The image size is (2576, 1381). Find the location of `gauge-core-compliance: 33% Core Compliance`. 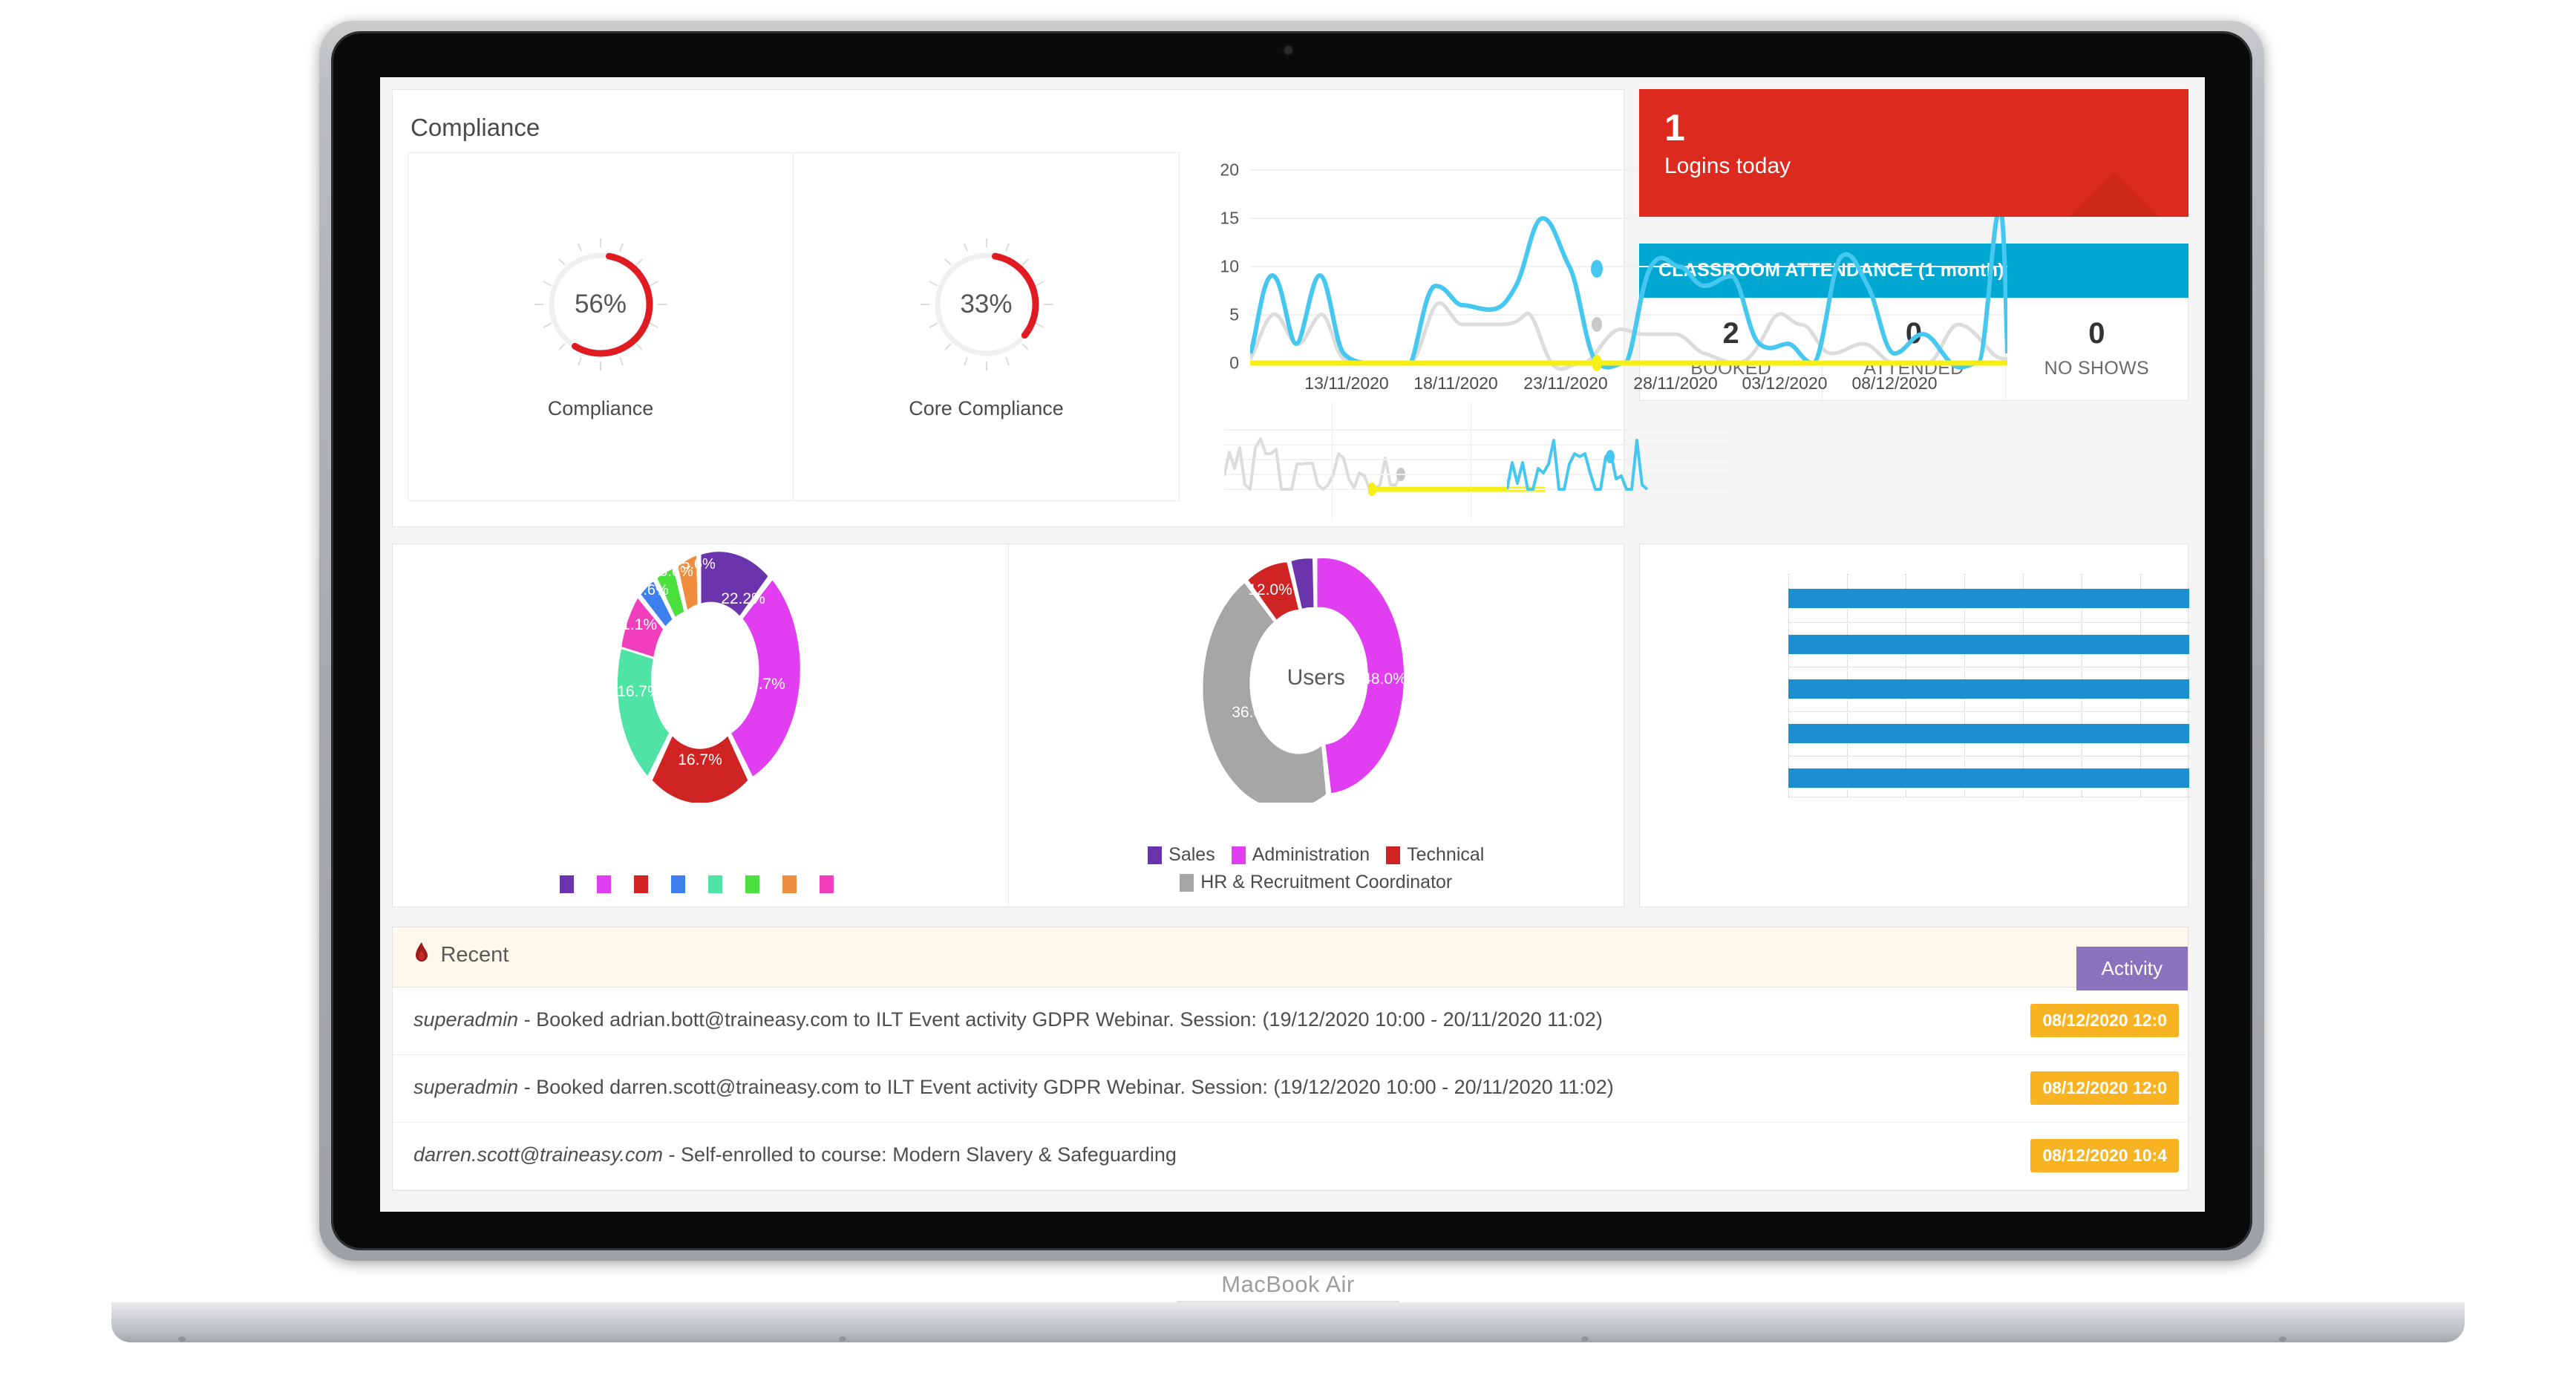

gauge-core-compliance: 33% Core Compliance is located at coordinates (987, 326).